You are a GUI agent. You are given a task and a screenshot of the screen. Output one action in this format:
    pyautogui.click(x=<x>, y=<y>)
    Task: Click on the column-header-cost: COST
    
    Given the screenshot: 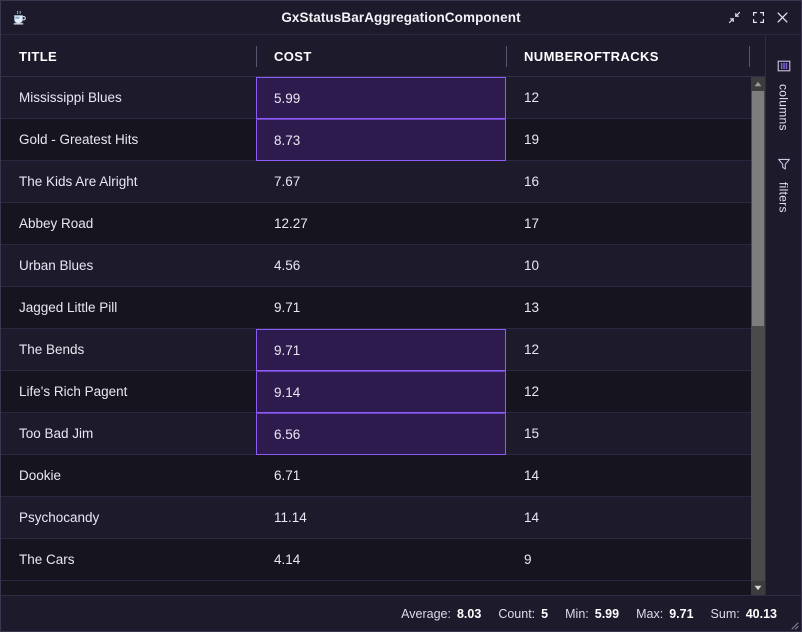 What is the action you would take?
    pyautogui.click(x=381, y=56)
    